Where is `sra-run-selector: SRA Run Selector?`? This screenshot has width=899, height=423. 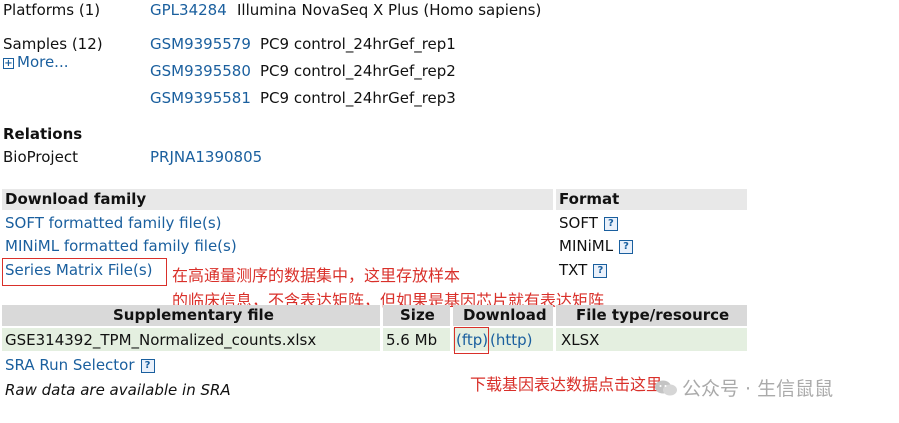 sra-run-selector: SRA Run Selector? is located at coordinates (80, 365).